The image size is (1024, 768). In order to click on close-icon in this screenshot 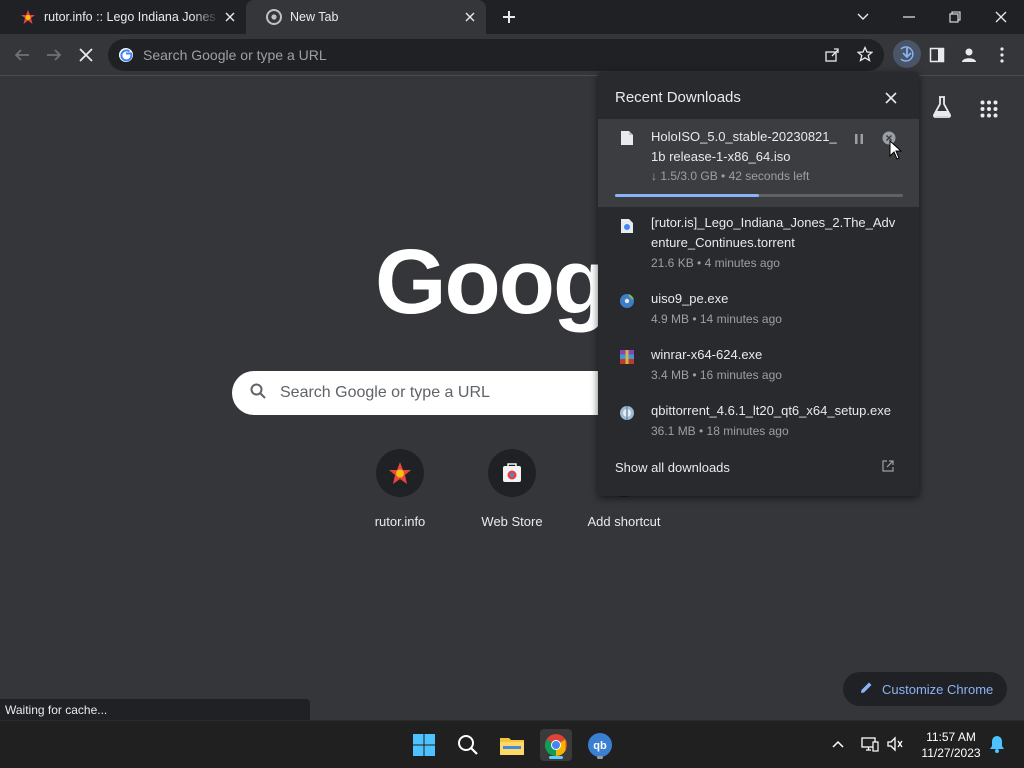, I will do `click(891, 98)`.